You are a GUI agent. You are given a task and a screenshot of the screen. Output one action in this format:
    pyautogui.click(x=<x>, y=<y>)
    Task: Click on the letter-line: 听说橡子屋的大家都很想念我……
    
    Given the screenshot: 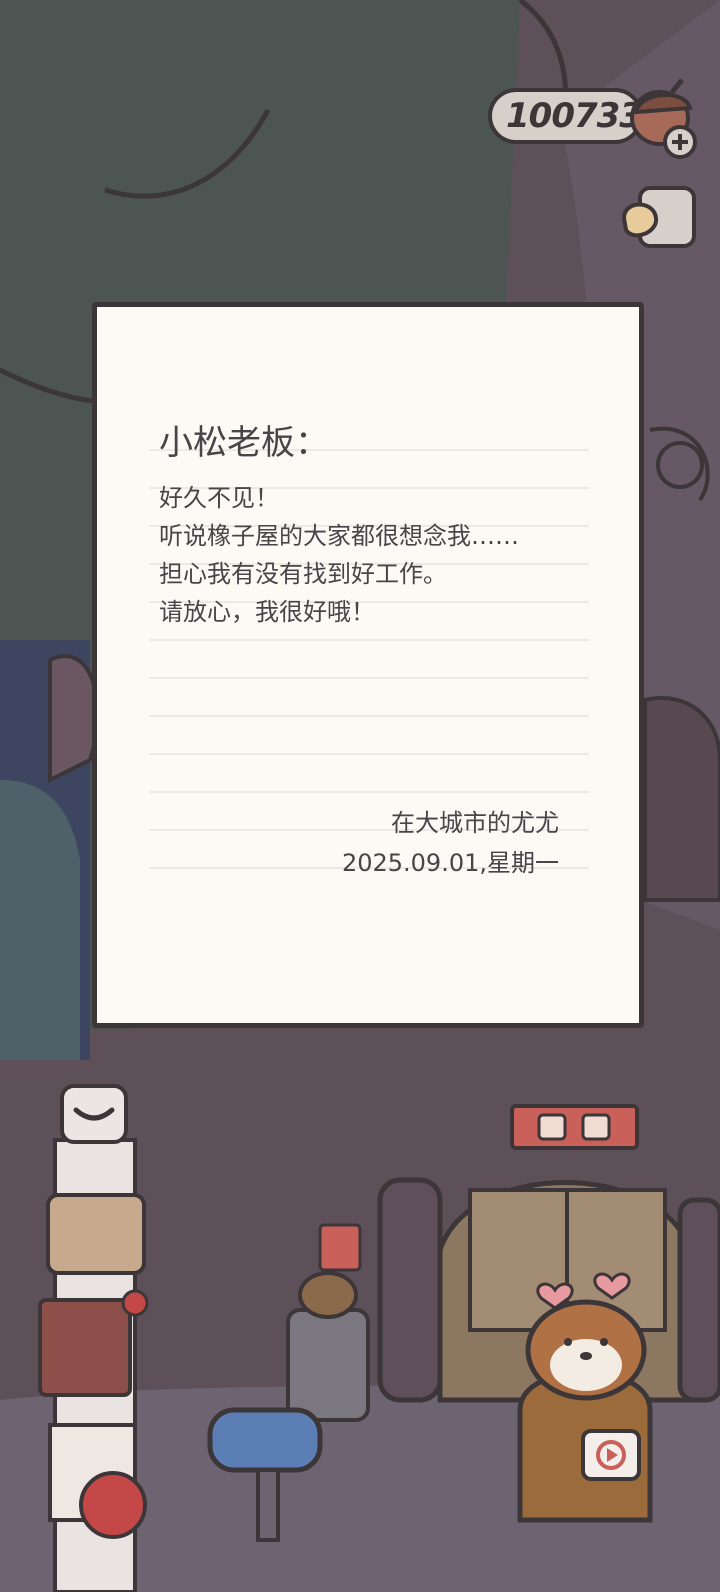 What is the action you would take?
    pyautogui.click(x=339, y=536)
    